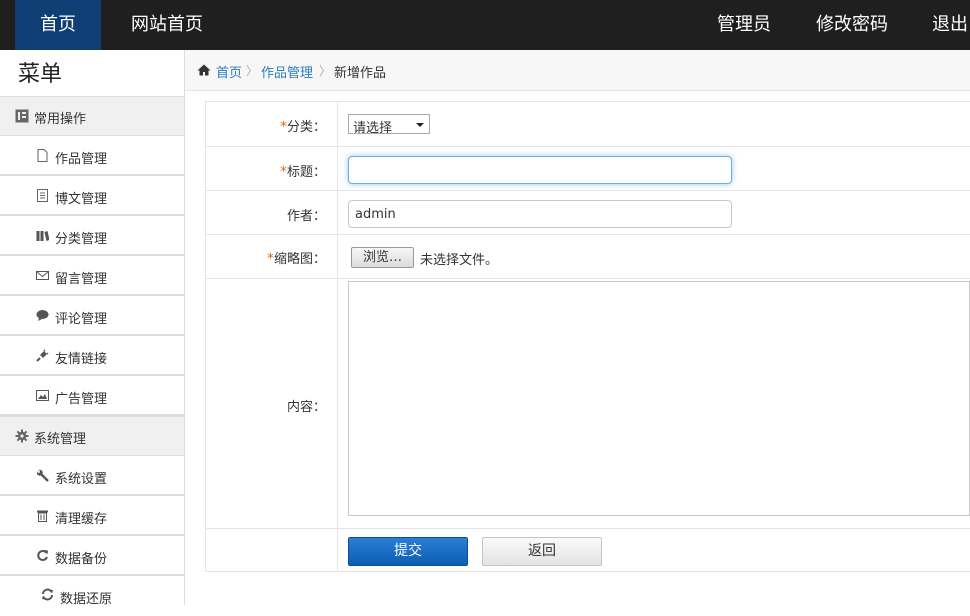  Describe the element at coordinates (47, 594) in the screenshot. I see `sync-icon` at that location.